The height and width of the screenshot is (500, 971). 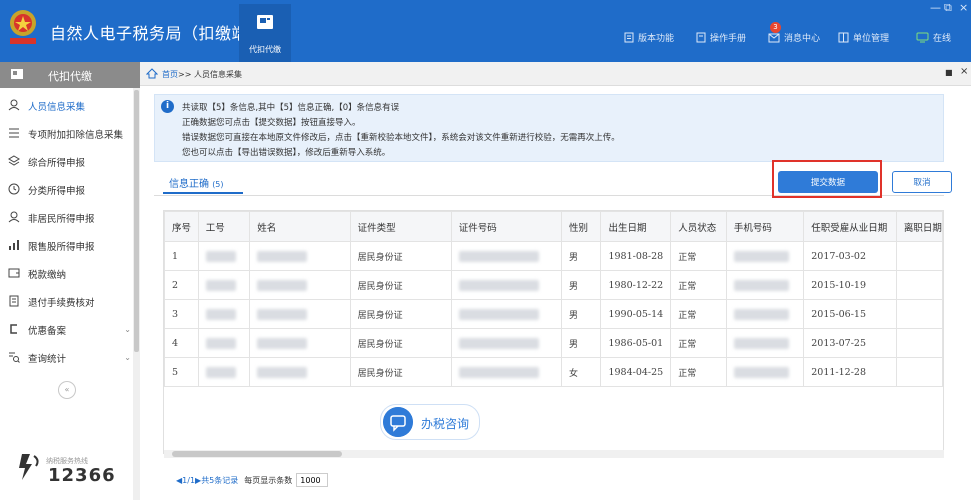 What do you see at coordinates (553, 343) in the screenshot?
I see `table-row: 4 居民身份证 男 1986-05-01 正常 2013-07-25` at bounding box center [553, 343].